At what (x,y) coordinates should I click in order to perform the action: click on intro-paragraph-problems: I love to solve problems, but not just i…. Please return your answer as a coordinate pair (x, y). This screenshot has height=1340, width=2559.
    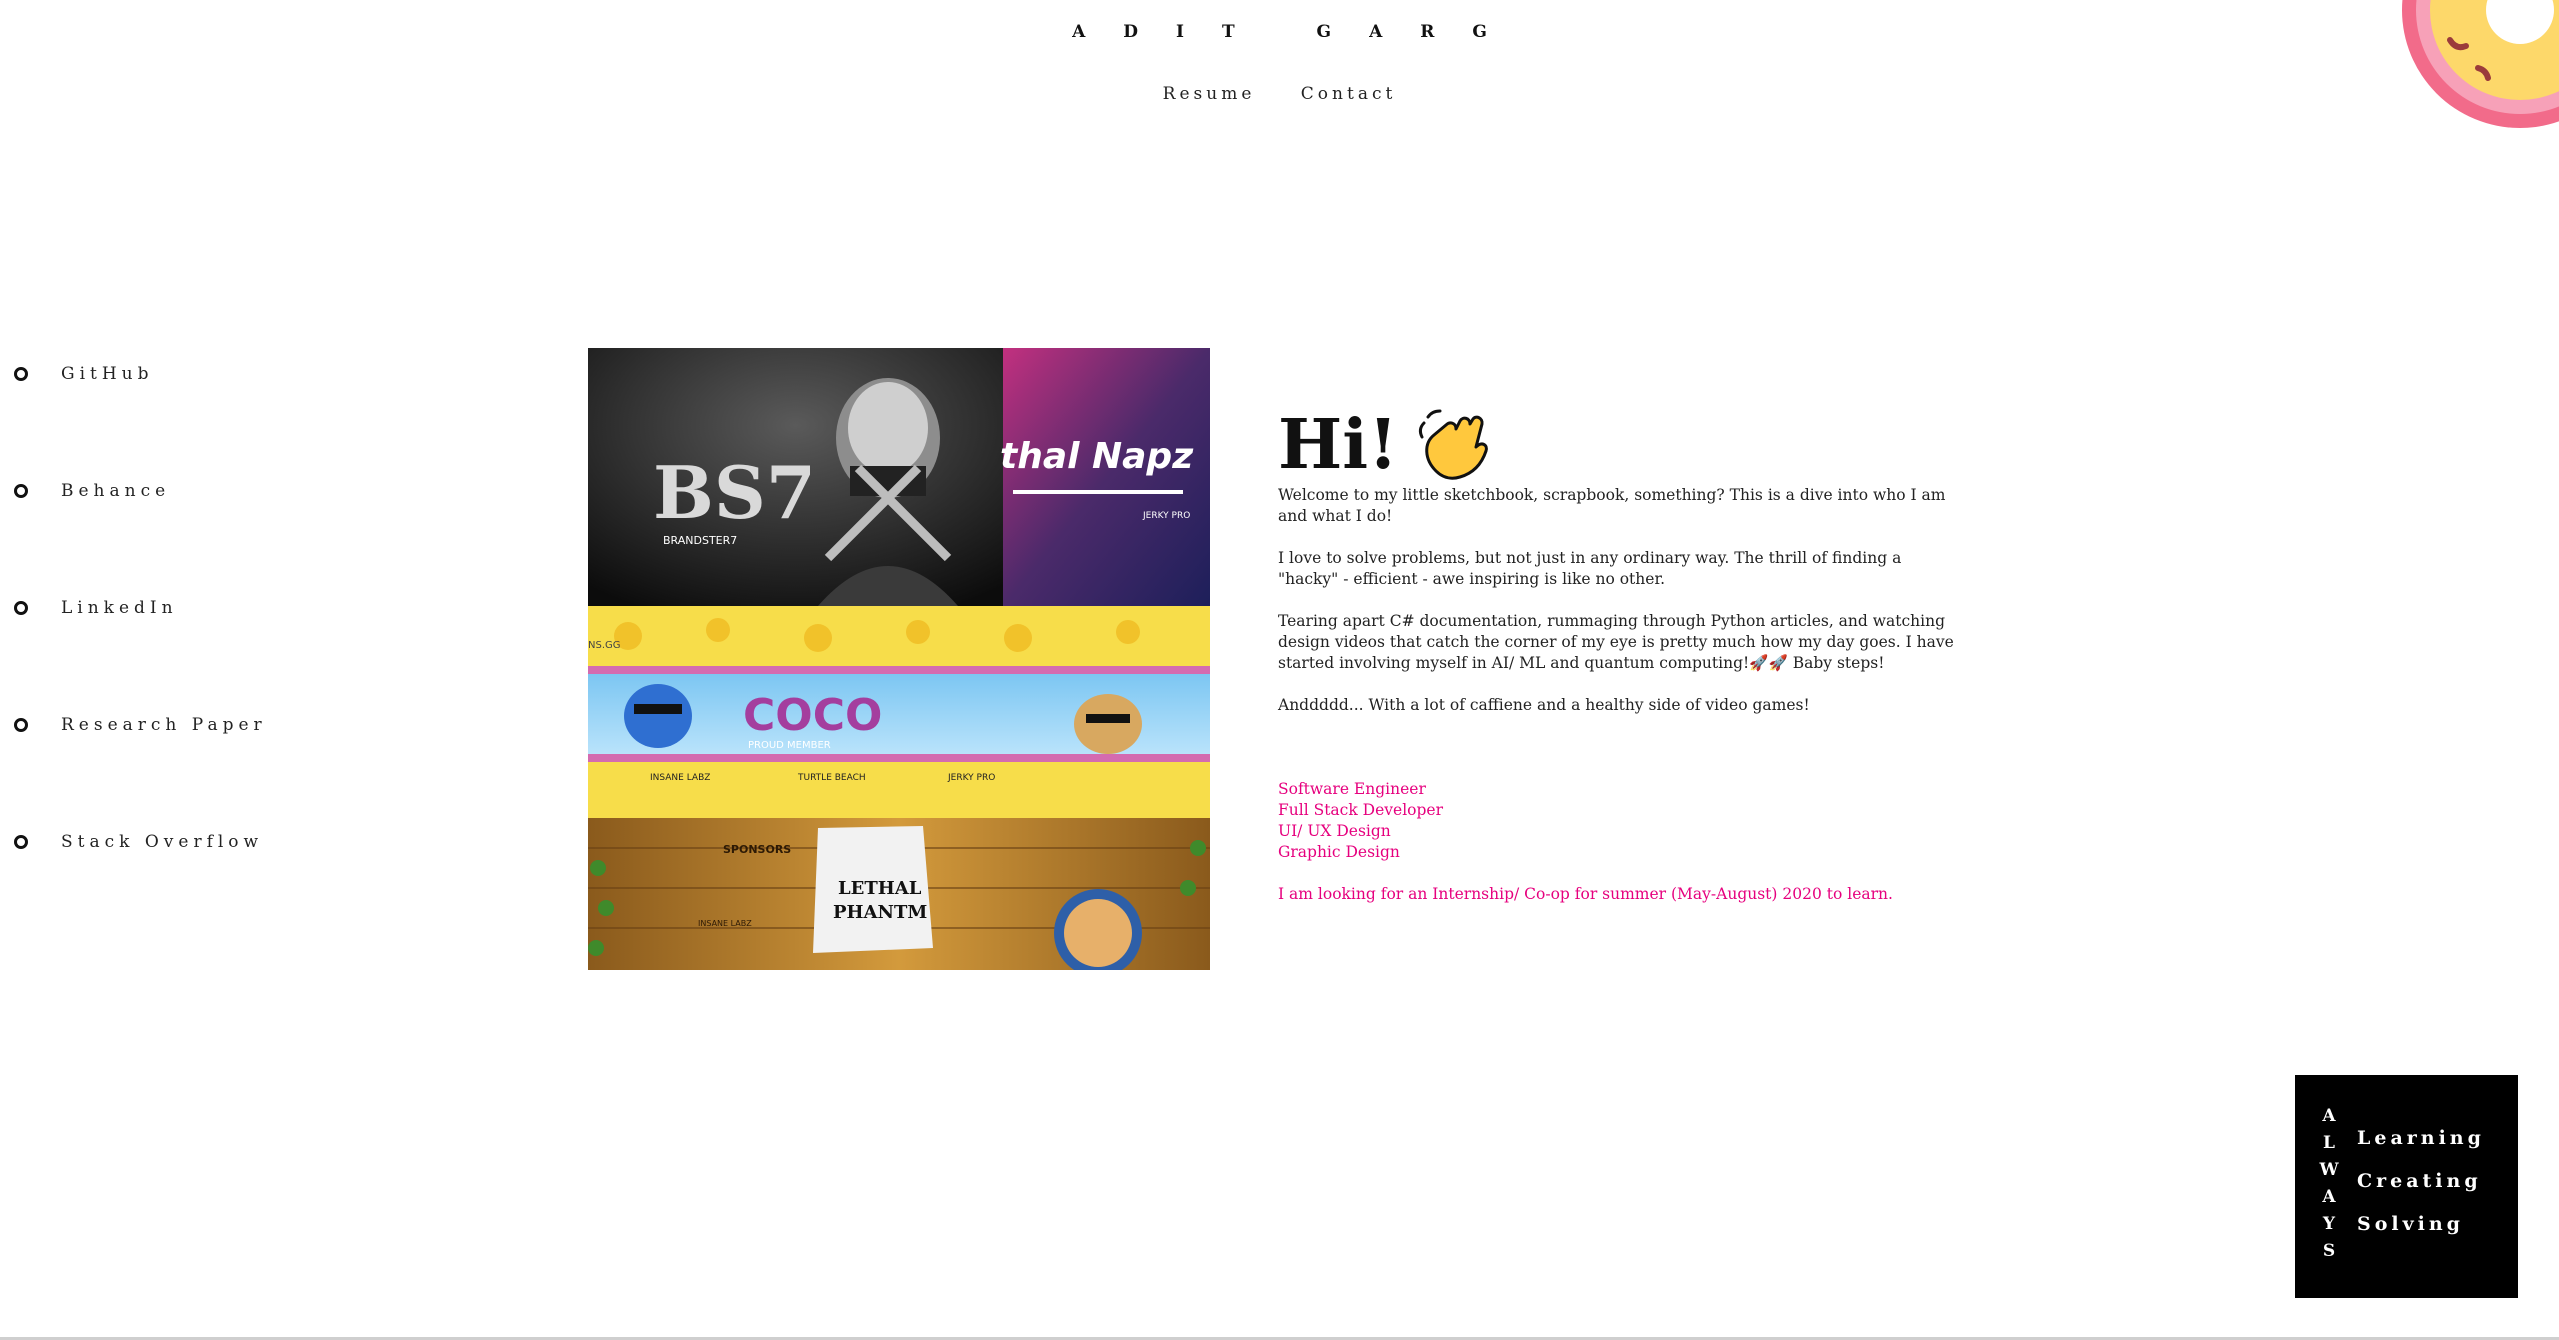
    Looking at the image, I should click on (1590, 568).